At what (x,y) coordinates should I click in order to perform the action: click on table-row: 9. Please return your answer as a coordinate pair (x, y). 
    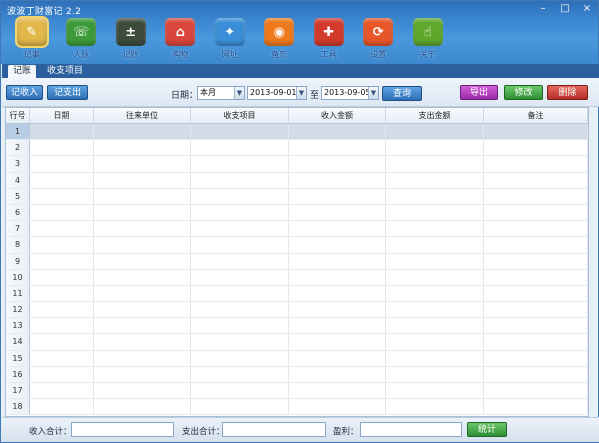
    Looking at the image, I should click on (297, 261).